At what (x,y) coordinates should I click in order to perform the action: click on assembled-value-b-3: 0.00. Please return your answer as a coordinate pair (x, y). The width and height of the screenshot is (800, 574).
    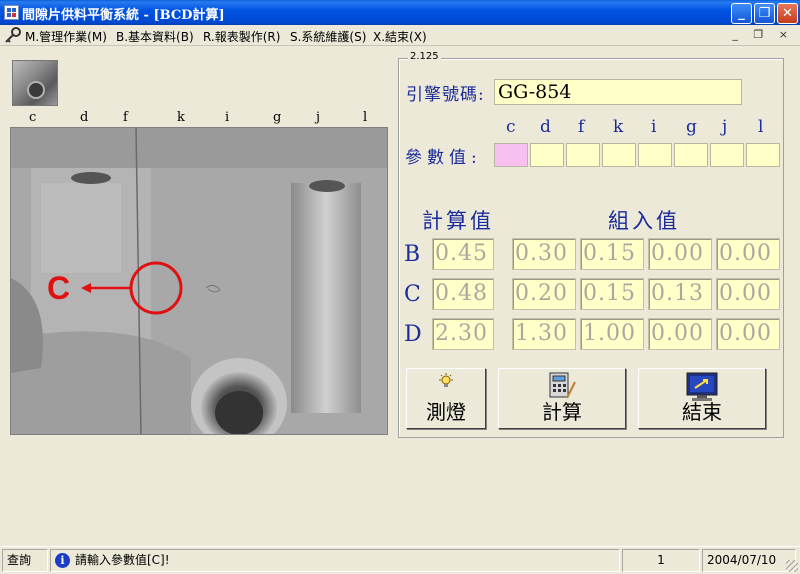
    Looking at the image, I should click on (680, 254).